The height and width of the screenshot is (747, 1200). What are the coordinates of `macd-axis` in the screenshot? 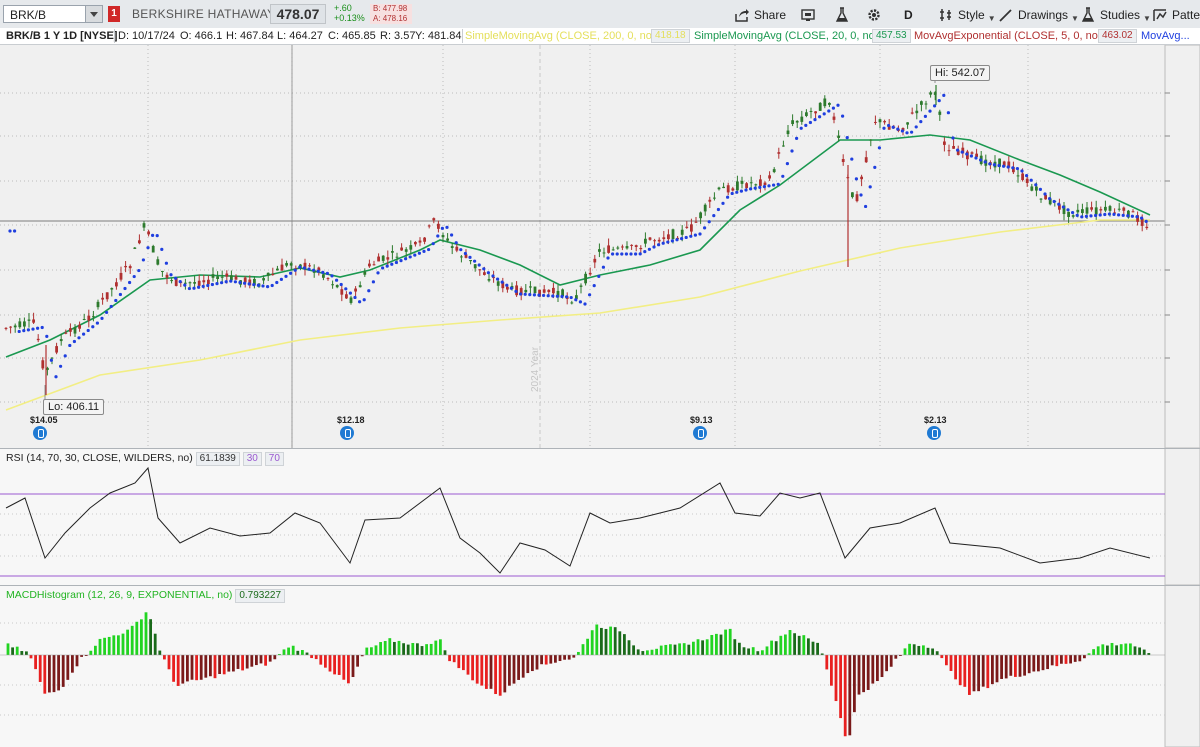 It's located at (1182, 666).